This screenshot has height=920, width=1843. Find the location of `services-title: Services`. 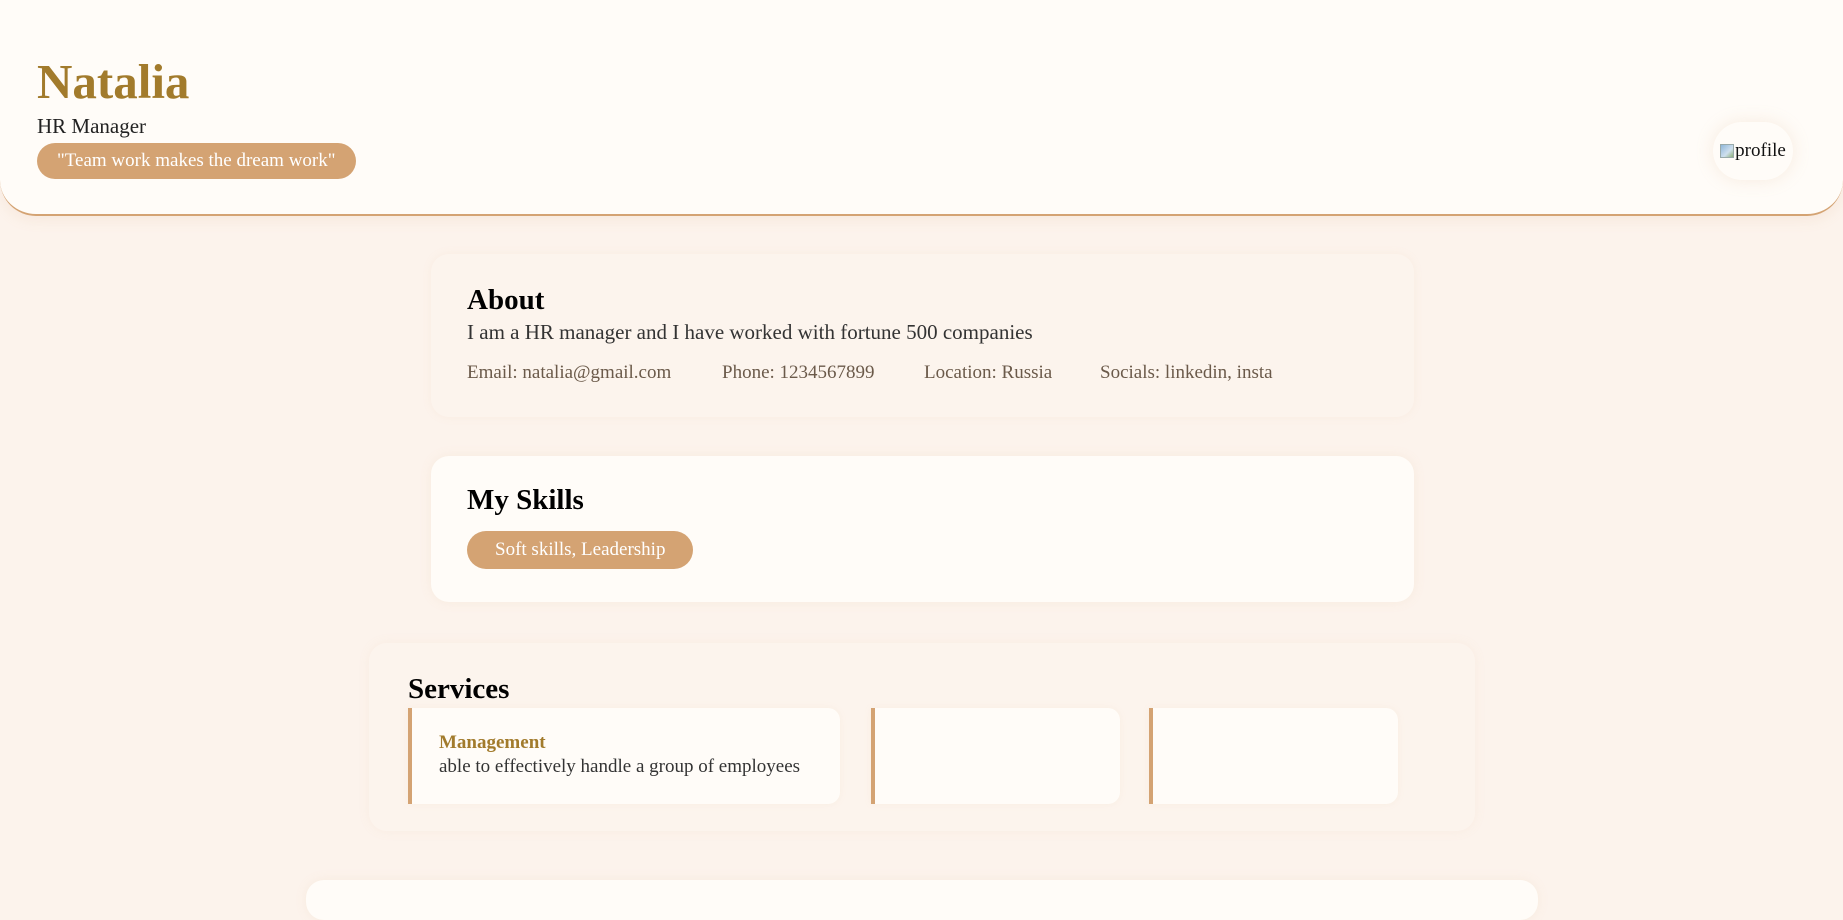

services-title: Services is located at coordinates (459, 689).